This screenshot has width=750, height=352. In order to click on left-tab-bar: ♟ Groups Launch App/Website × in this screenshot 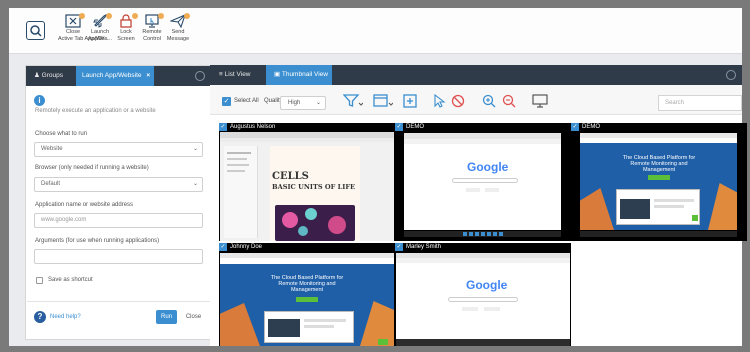, I will do `click(118, 76)`.